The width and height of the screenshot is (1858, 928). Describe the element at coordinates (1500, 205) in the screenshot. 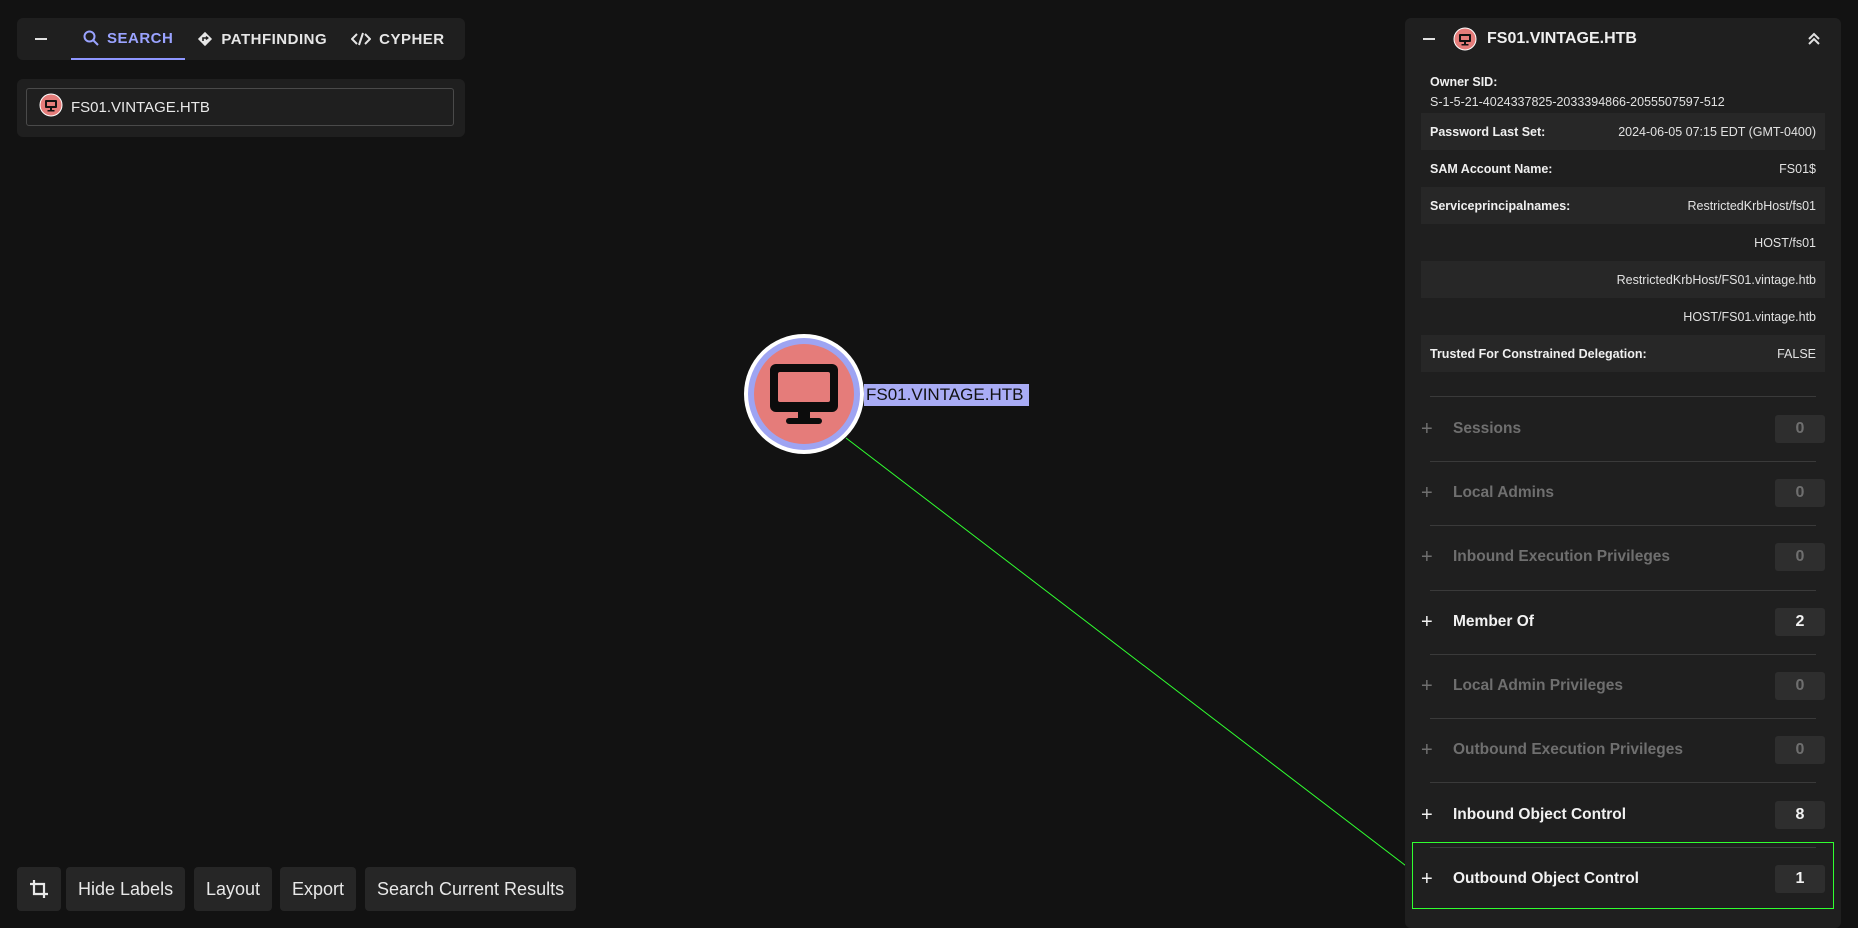

I see `prop-key: Serviceprincipalnames:` at that location.